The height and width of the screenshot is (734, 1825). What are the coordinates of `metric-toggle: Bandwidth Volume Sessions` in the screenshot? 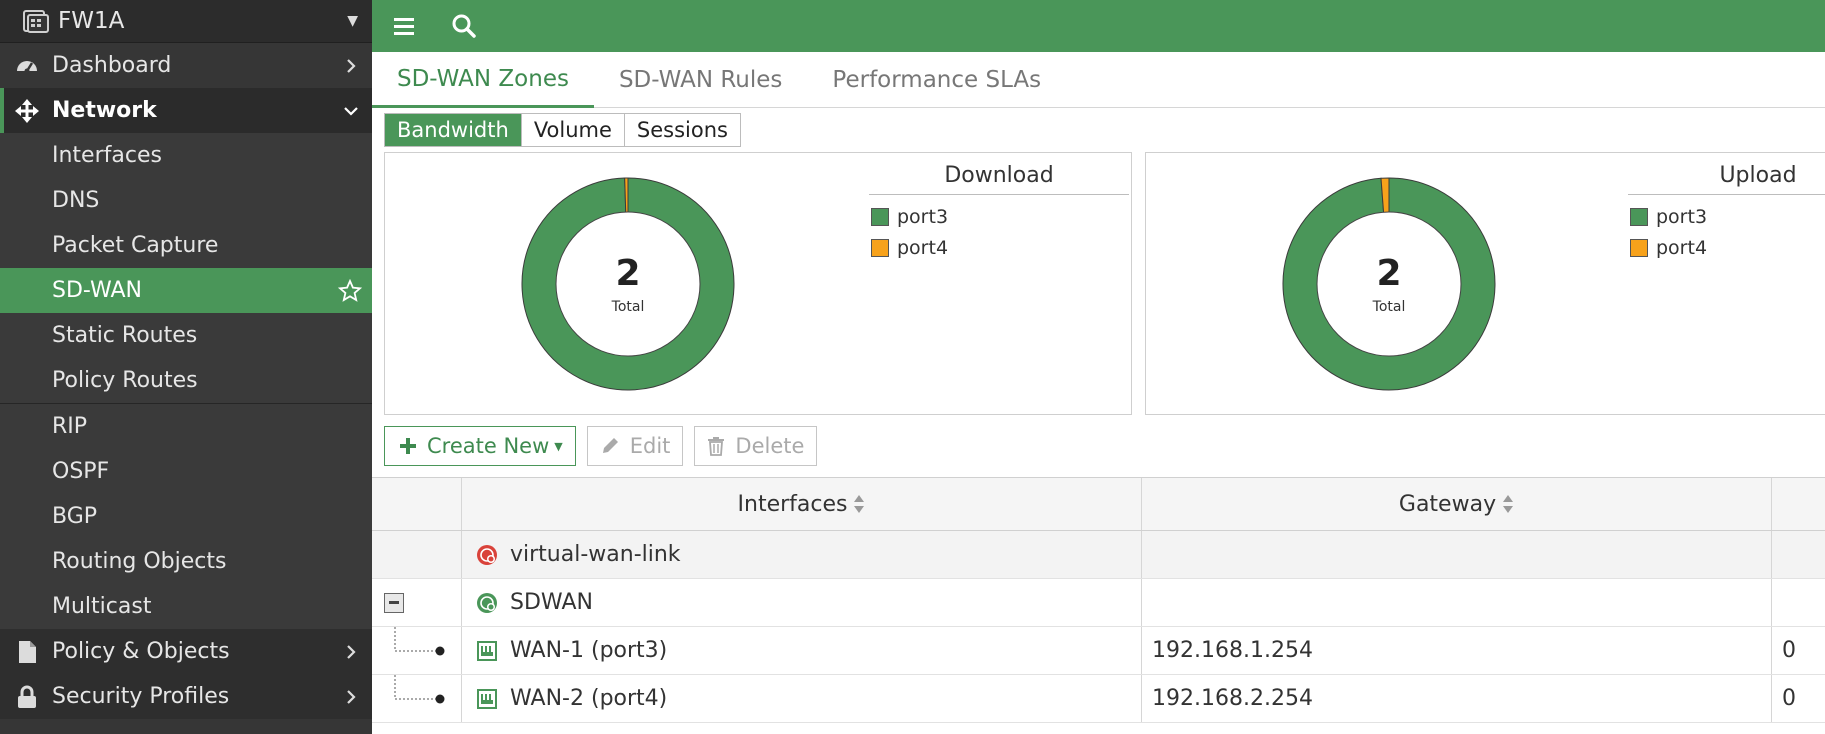 It's located at (562, 130).